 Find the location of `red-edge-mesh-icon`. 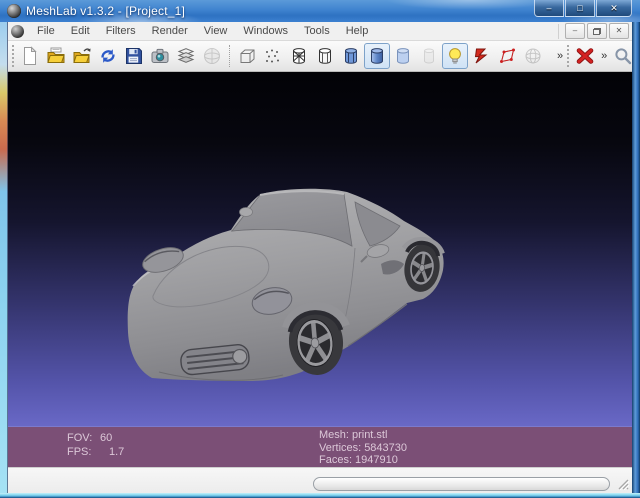

red-edge-mesh-icon is located at coordinates (507, 55).